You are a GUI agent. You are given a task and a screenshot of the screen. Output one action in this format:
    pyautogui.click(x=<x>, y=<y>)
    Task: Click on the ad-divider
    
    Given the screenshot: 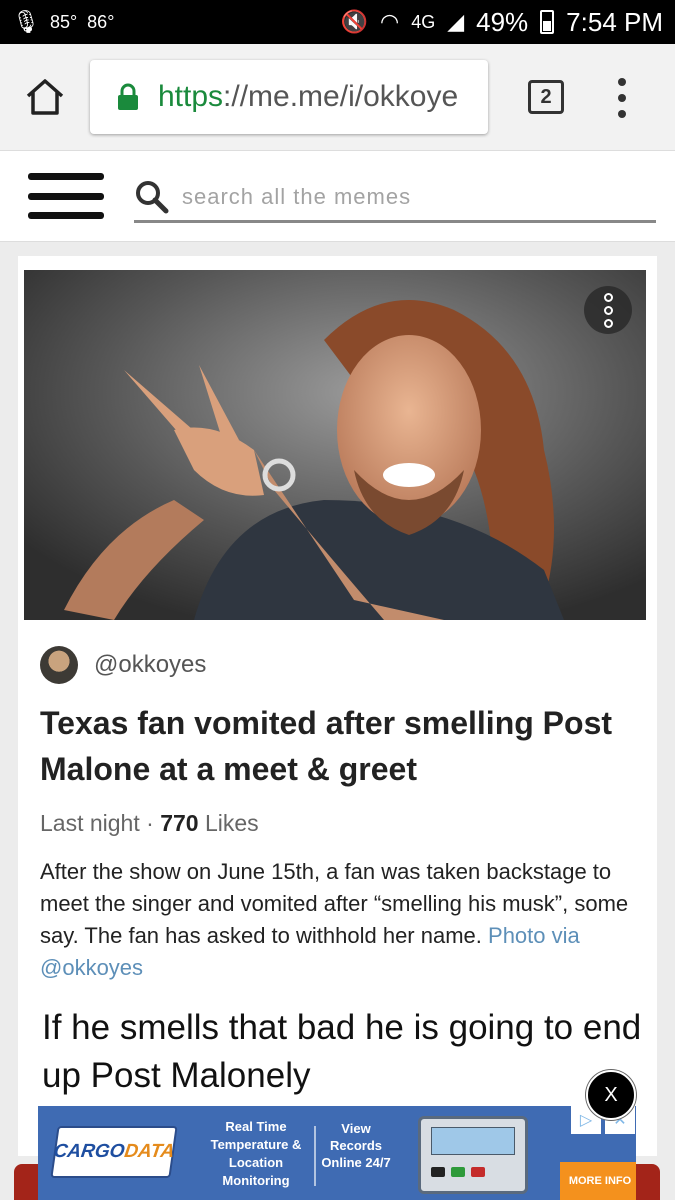 What is the action you would take?
    pyautogui.click(x=315, y=1156)
    